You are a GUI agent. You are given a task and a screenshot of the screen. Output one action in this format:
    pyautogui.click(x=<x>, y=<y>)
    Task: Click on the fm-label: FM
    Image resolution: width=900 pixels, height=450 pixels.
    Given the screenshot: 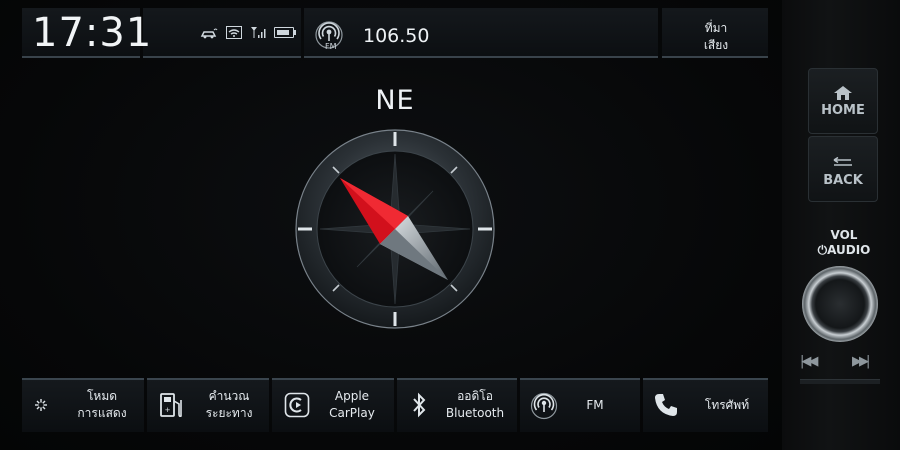 What is the action you would take?
    pyautogui.click(x=595, y=405)
    